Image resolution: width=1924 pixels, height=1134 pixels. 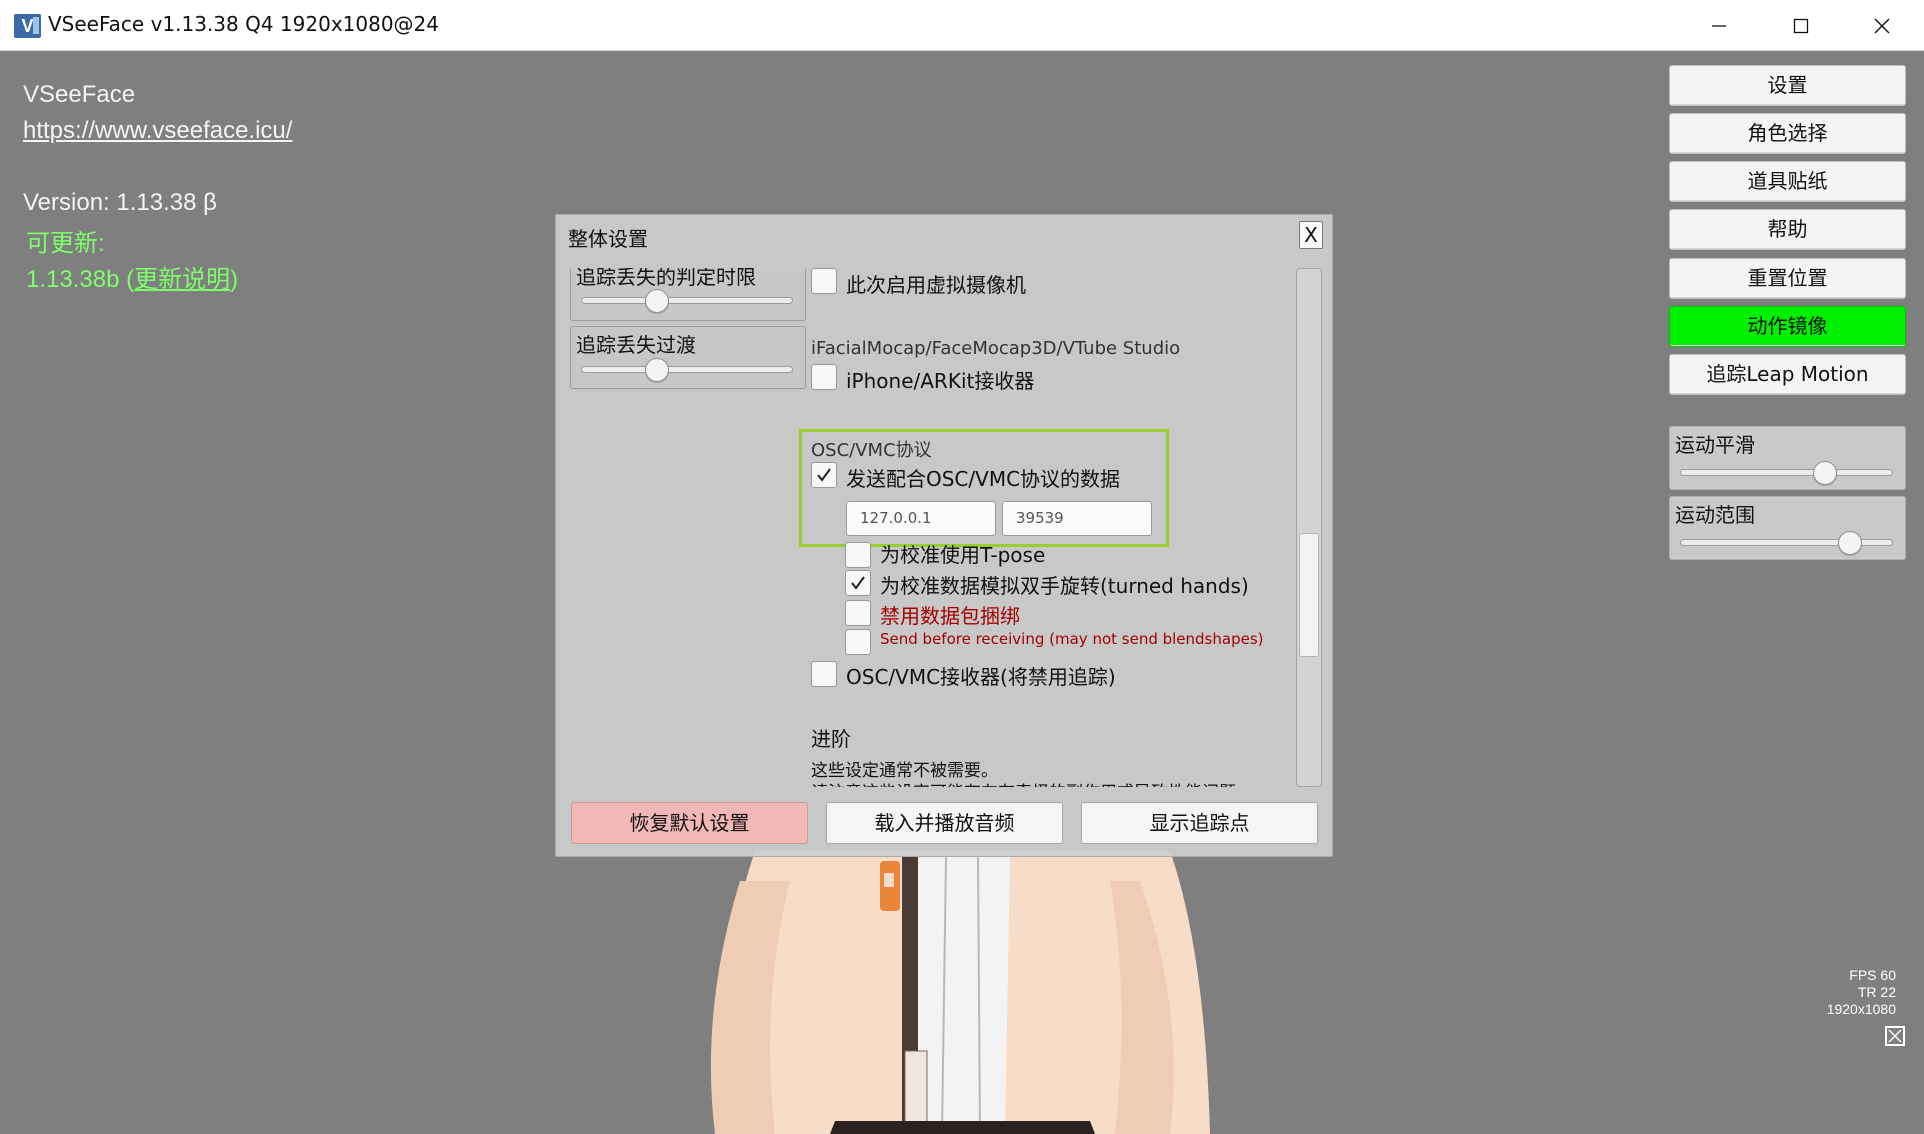 I want to click on motion-range-label: 运动范围, so click(x=1715, y=515).